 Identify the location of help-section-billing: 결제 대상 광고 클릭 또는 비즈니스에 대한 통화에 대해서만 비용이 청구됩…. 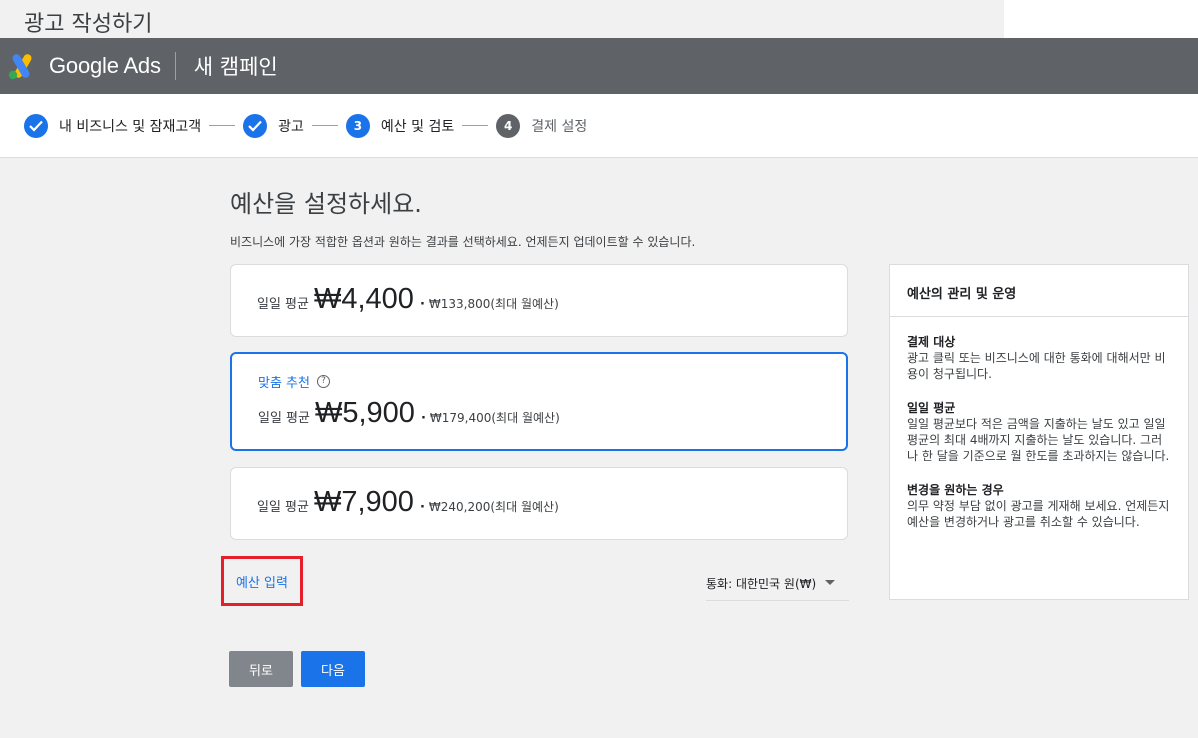
(1039, 358).